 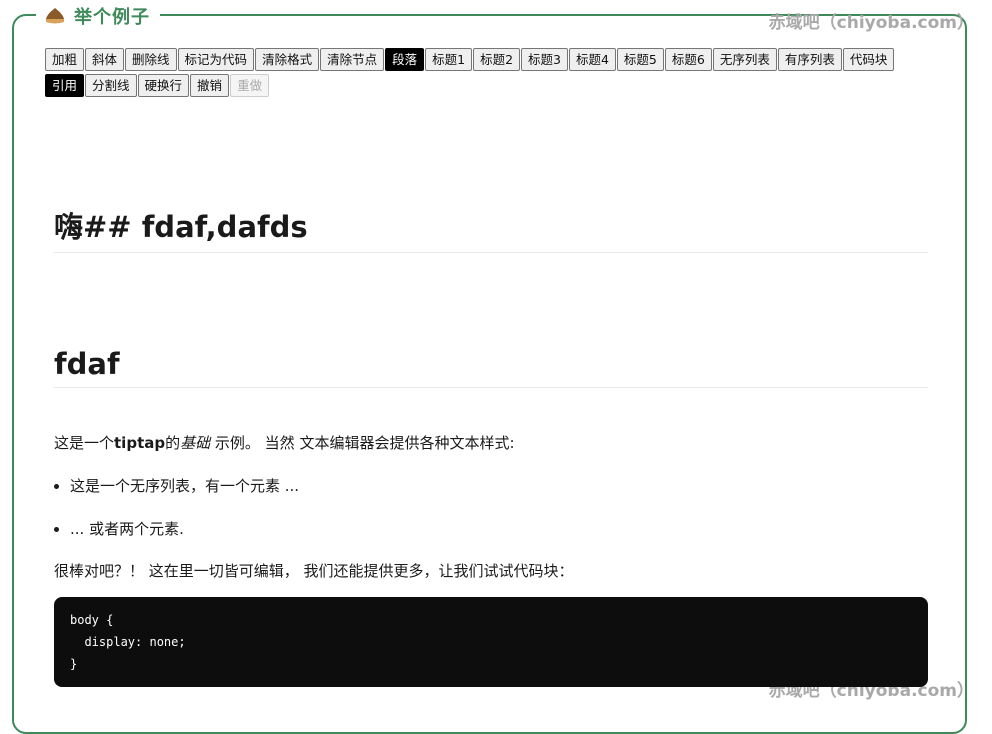 I want to click on toolbar-button-19: 撤销, so click(x=210, y=85).